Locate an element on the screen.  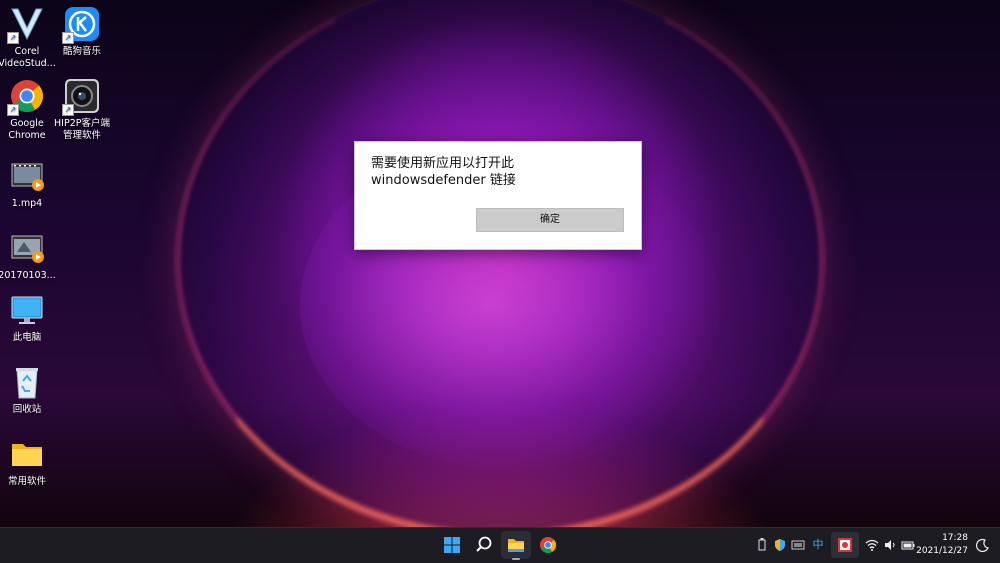
desktop-icon-label: 酷狗音乐 is located at coordinates (81, 51).